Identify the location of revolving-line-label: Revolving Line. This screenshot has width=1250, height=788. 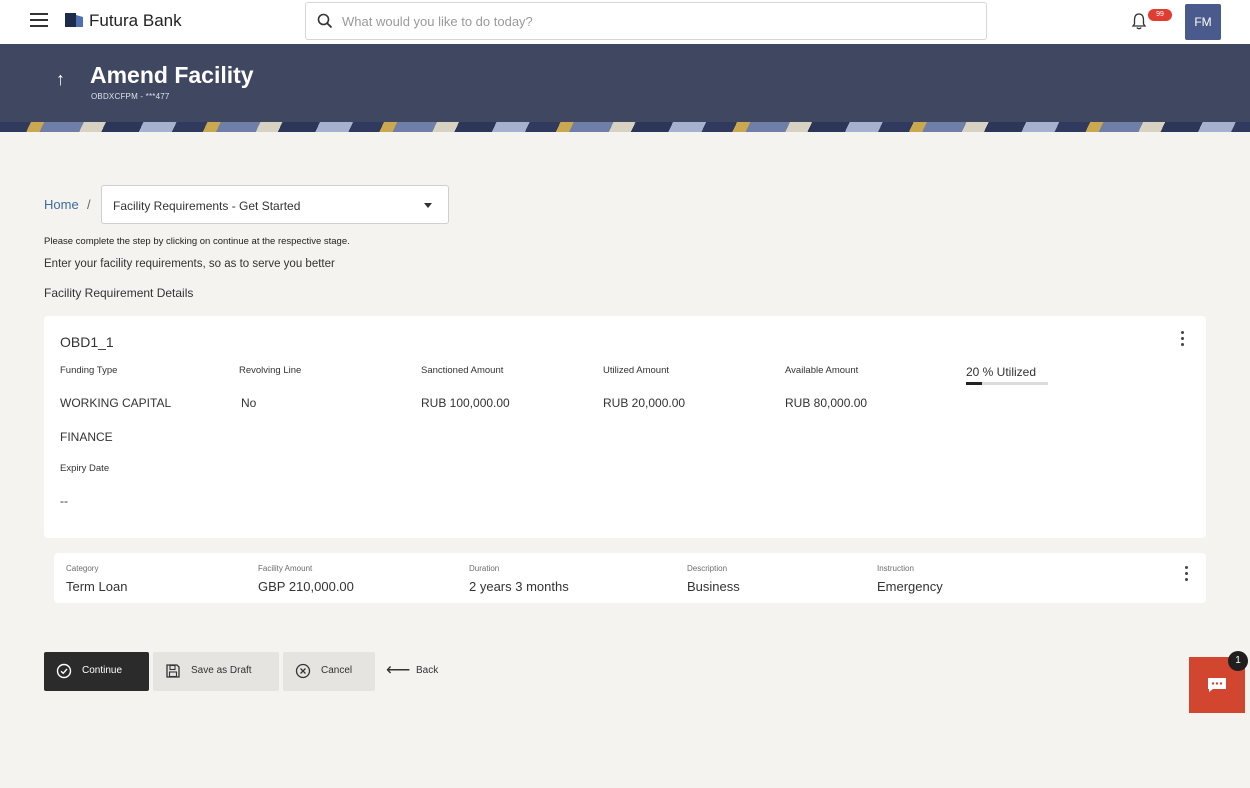
(270, 370).